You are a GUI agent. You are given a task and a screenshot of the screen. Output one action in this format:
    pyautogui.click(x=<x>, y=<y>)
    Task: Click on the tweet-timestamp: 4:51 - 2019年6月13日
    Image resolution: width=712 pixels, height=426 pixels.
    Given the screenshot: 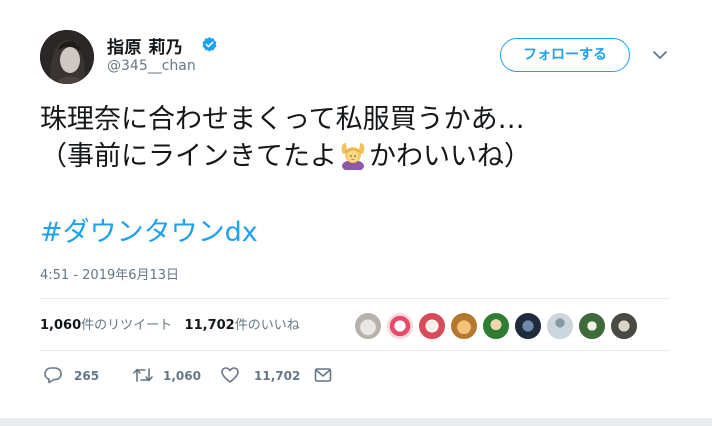 What is the action you would take?
    pyautogui.click(x=109, y=273)
    